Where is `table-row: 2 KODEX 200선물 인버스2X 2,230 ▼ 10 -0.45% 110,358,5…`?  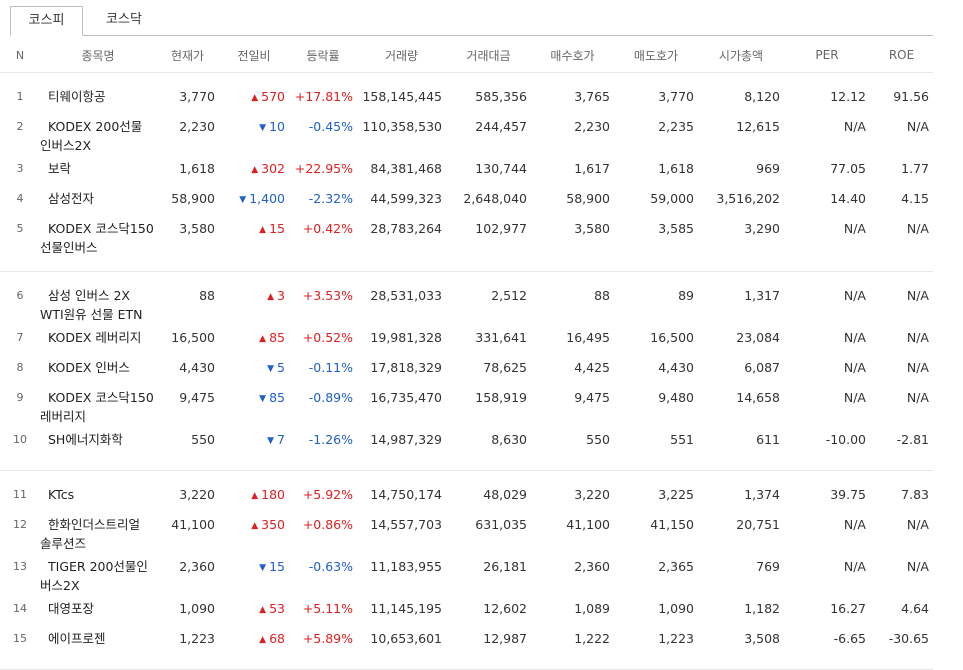 table-row: 2 KODEX 200선물 인버스2X 2,230 ▼ 10 -0.45% 110,358,5… is located at coordinates (466, 134).